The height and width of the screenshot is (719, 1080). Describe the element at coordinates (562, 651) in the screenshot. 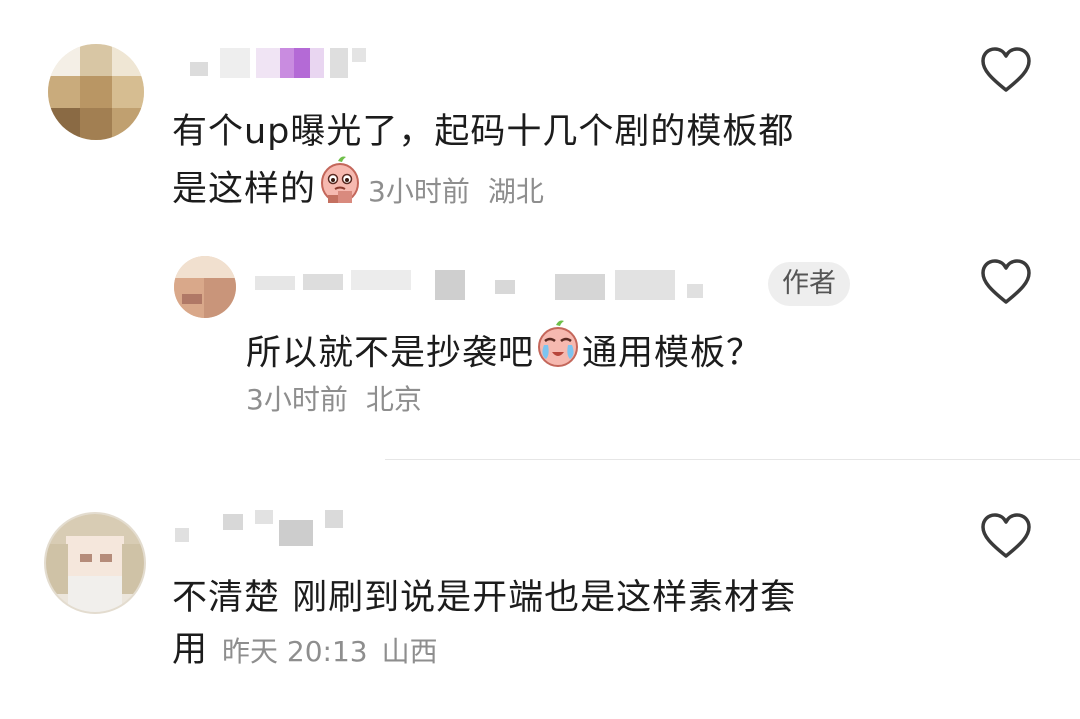

I see `comment-text-line: 用昨天 20:13 山西` at that location.